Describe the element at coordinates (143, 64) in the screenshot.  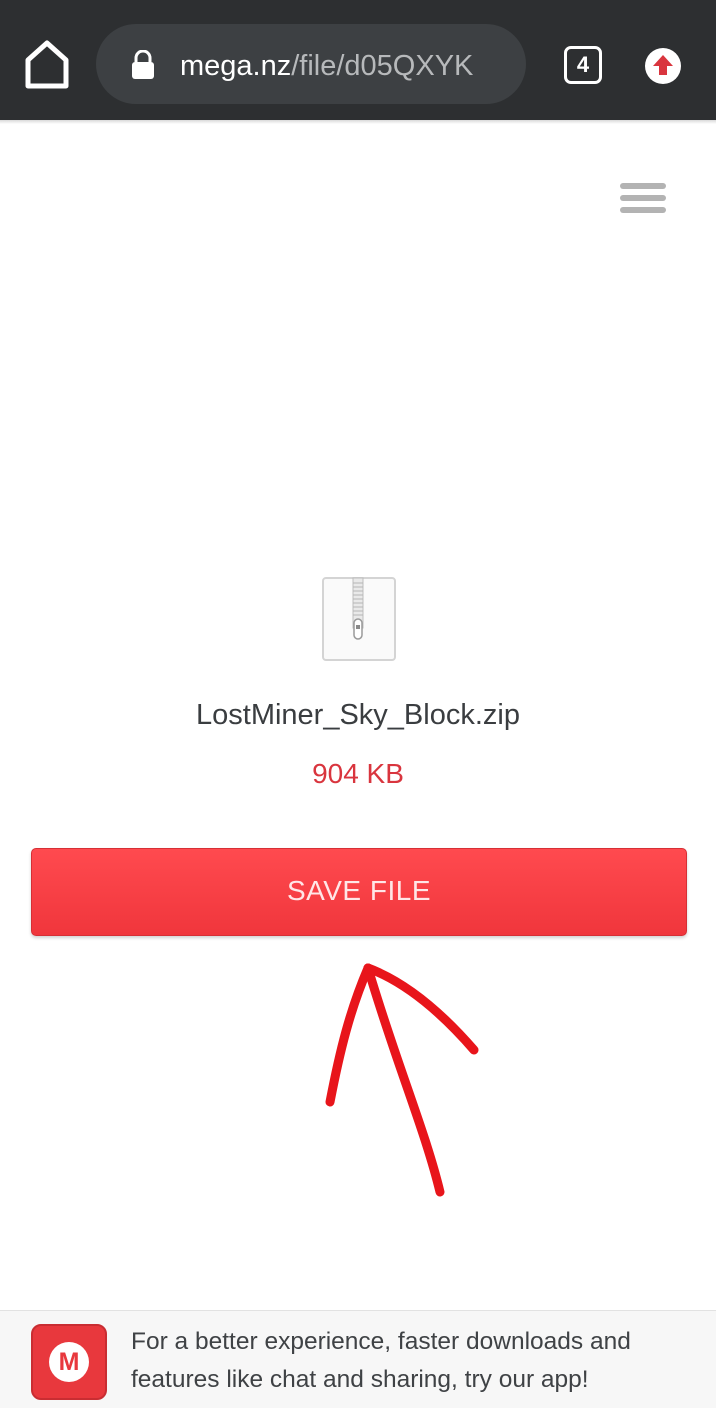
I see `lock-icon` at that location.